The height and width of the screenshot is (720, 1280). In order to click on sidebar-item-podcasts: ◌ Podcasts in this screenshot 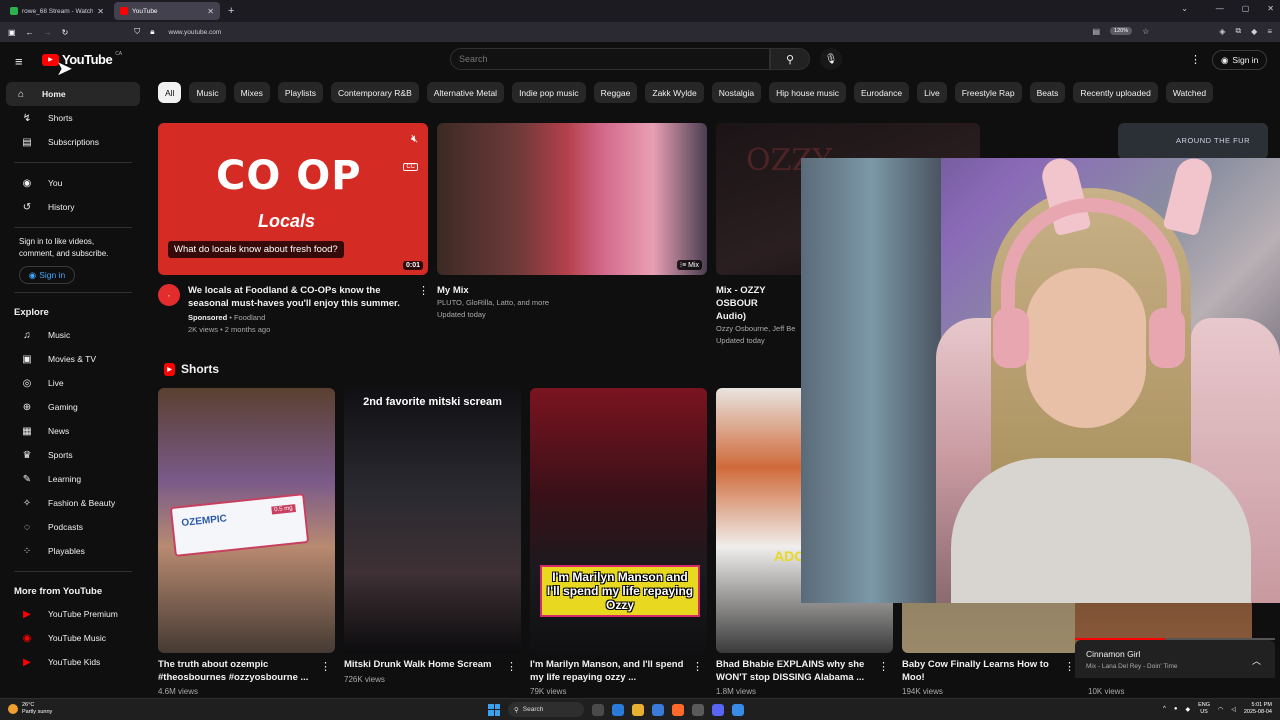, I will do `click(73, 527)`.